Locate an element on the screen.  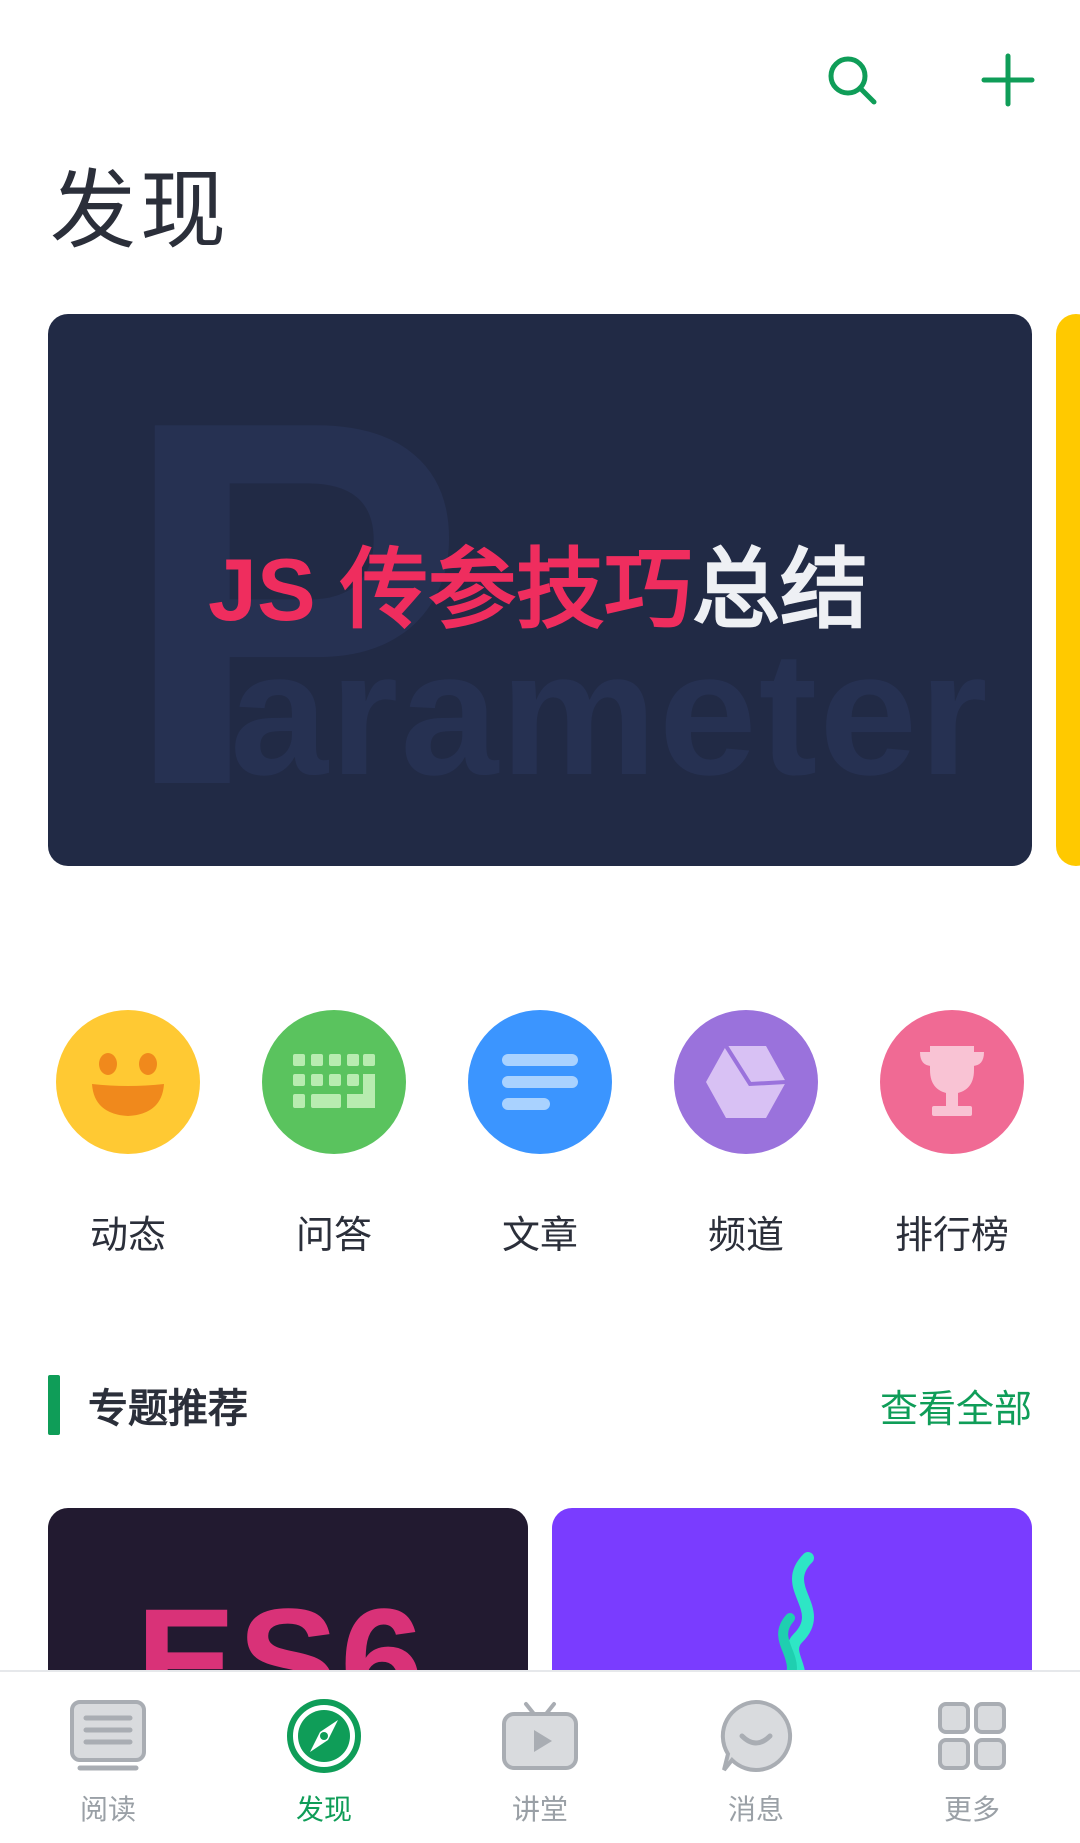
tv-play-icon is located at coordinates (540, 1736).